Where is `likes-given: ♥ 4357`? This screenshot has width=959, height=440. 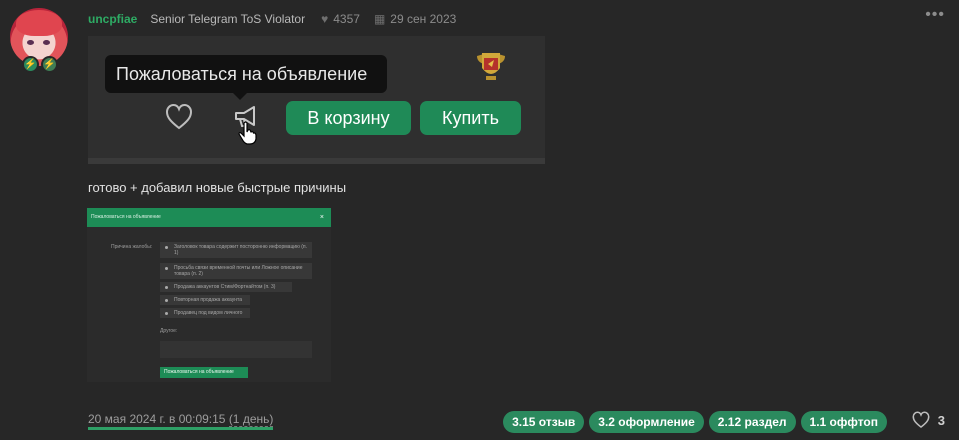
likes-given: ♥ 4357 is located at coordinates (340, 19).